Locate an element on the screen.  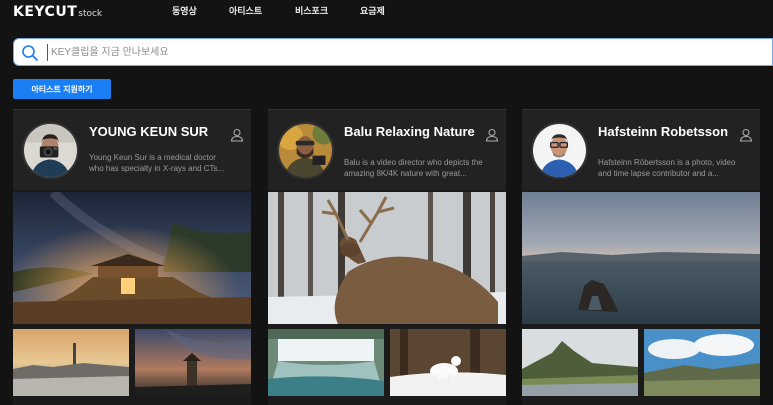
nav-item-pricing: 요금제 is located at coordinates (372, 10).